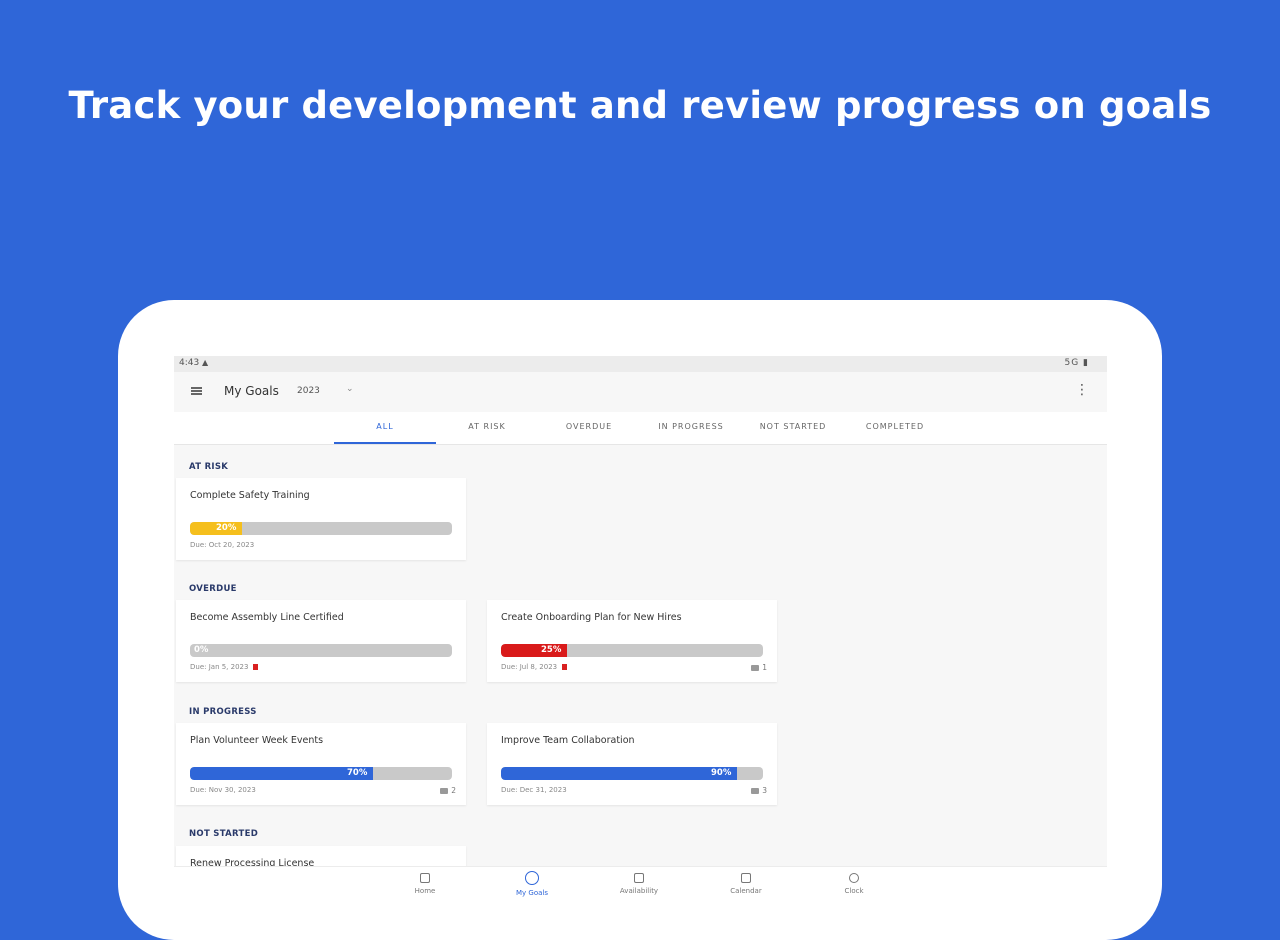  Describe the element at coordinates (321, 650) in the screenshot. I see `progress-bar: 0%` at that location.